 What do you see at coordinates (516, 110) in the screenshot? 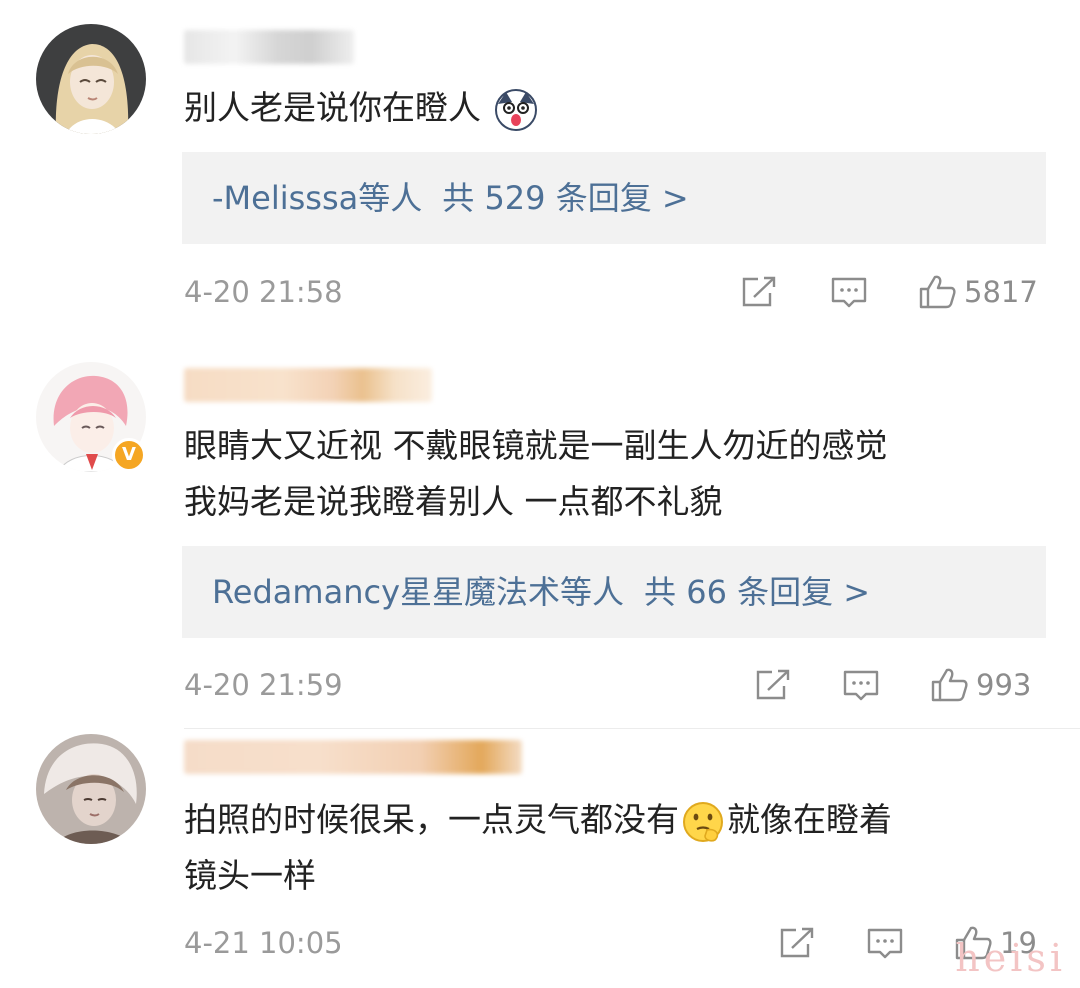
I see `shocked-dog-emoji` at bounding box center [516, 110].